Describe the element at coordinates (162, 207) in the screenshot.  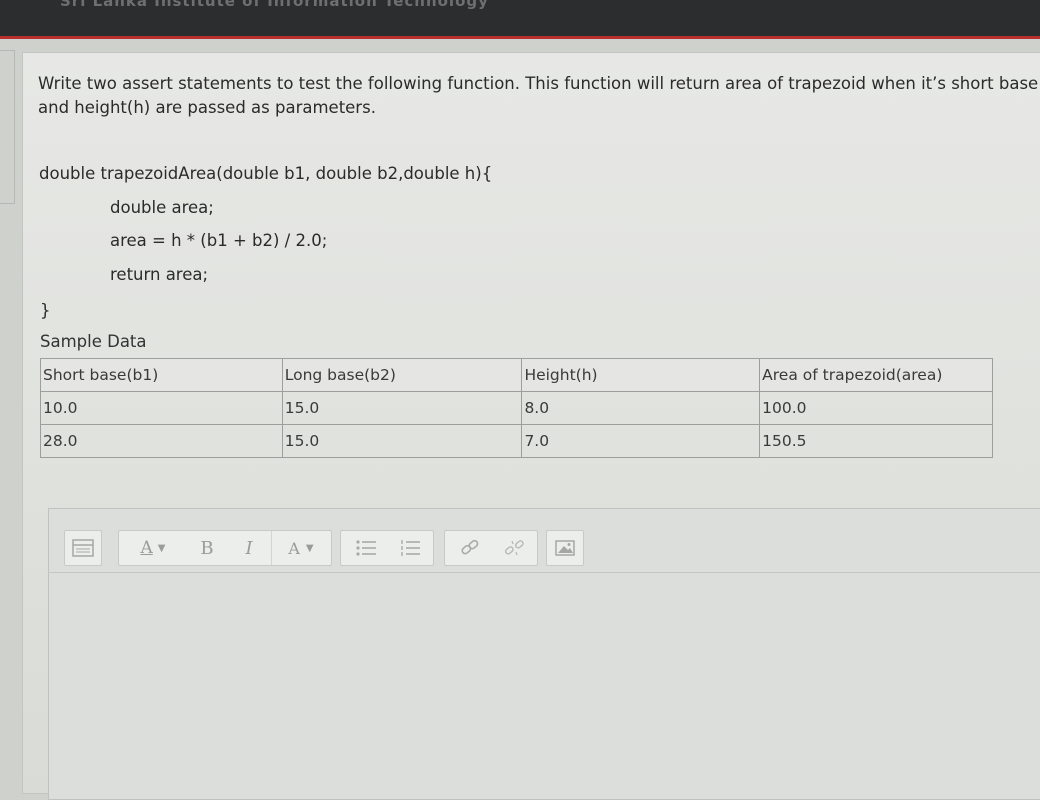
I see `code-line-1: double area;` at that location.